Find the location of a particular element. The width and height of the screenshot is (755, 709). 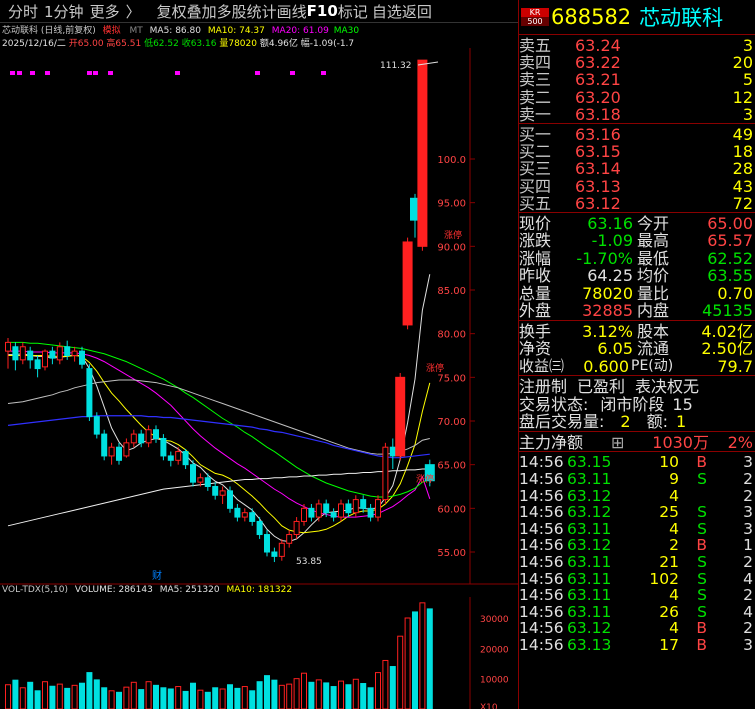

bid-label: 买一 is located at coordinates (535, 134).